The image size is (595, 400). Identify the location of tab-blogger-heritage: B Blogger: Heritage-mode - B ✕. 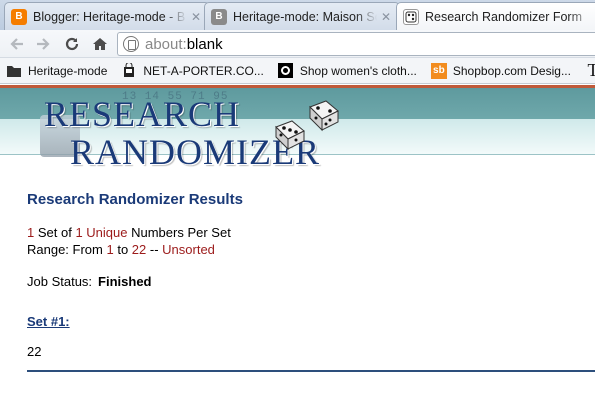
(107, 16).